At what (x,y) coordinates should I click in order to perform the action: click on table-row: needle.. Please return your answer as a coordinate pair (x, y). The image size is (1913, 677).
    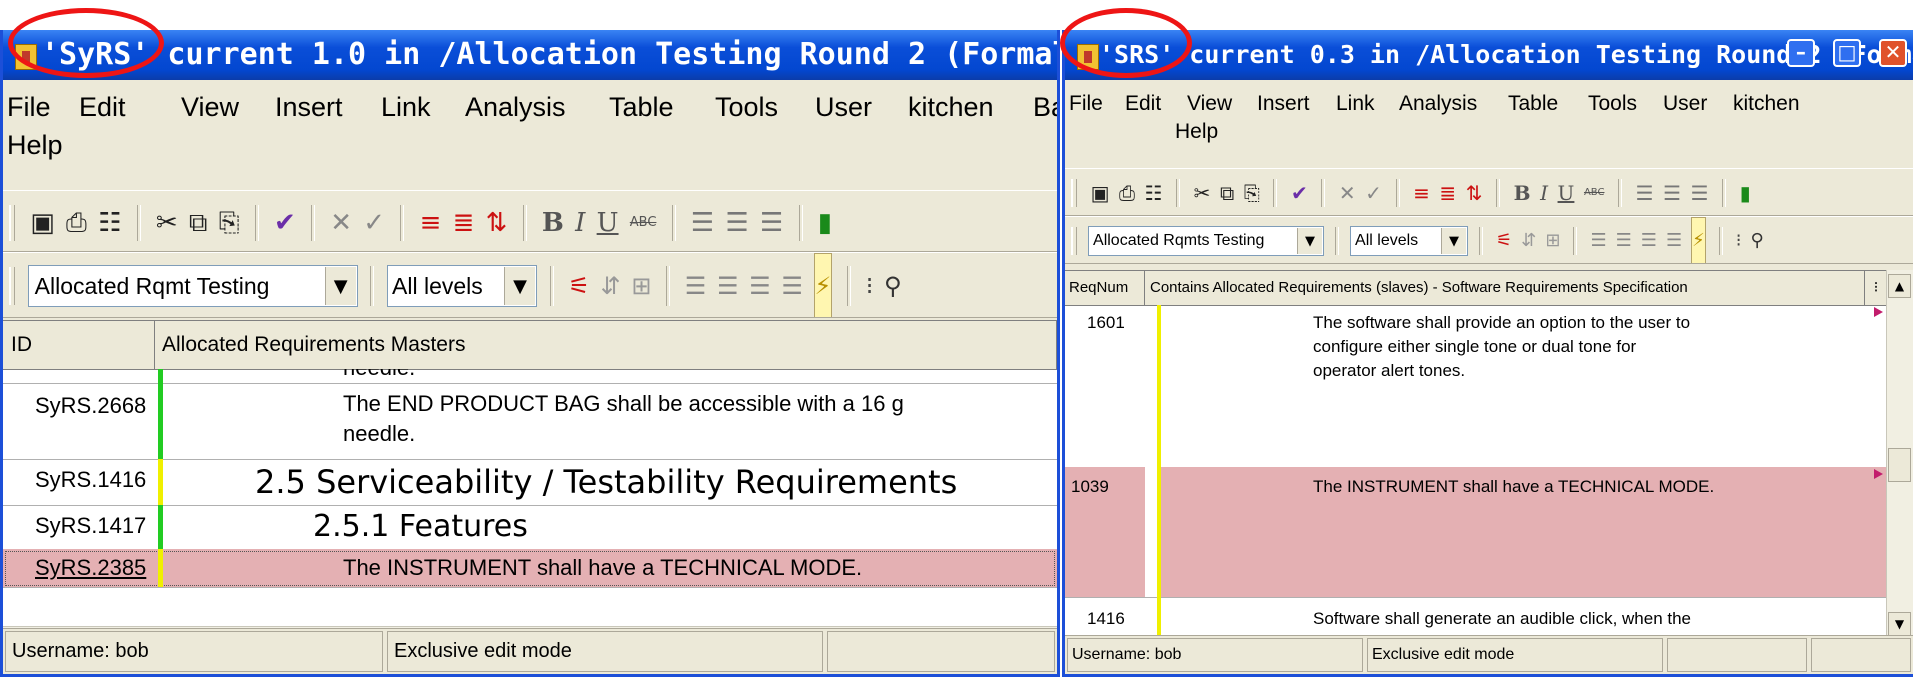
    Looking at the image, I should click on (530, 376).